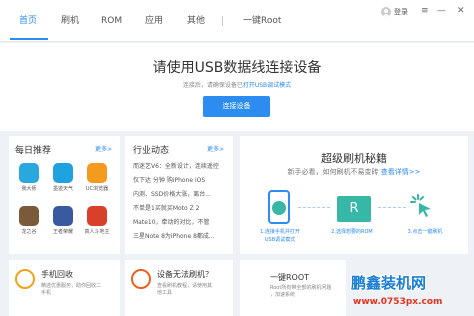 The width and height of the screenshot is (474, 316). I want to click on one-click-root-title: 一键ROOT, so click(290, 277).